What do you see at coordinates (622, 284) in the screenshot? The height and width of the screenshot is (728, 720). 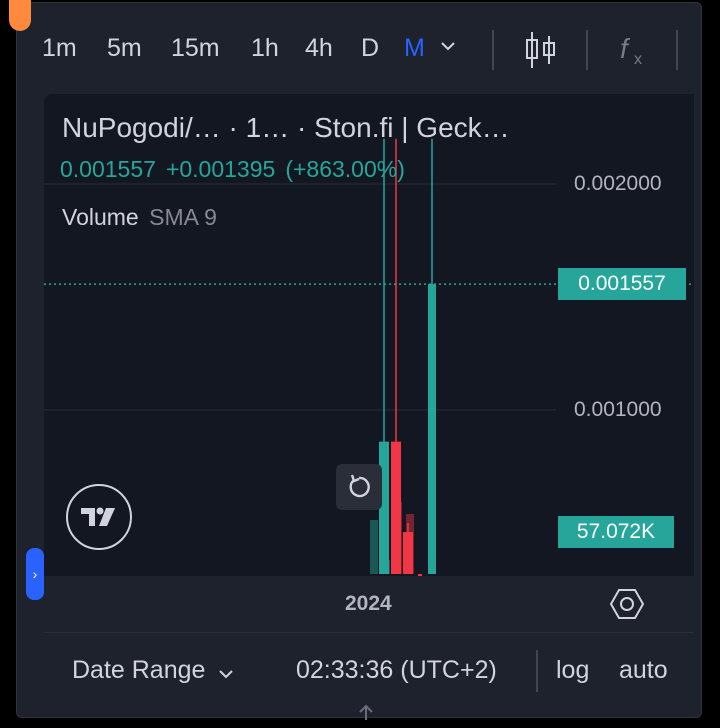 I see `current-price-badge: 0.001557` at bounding box center [622, 284].